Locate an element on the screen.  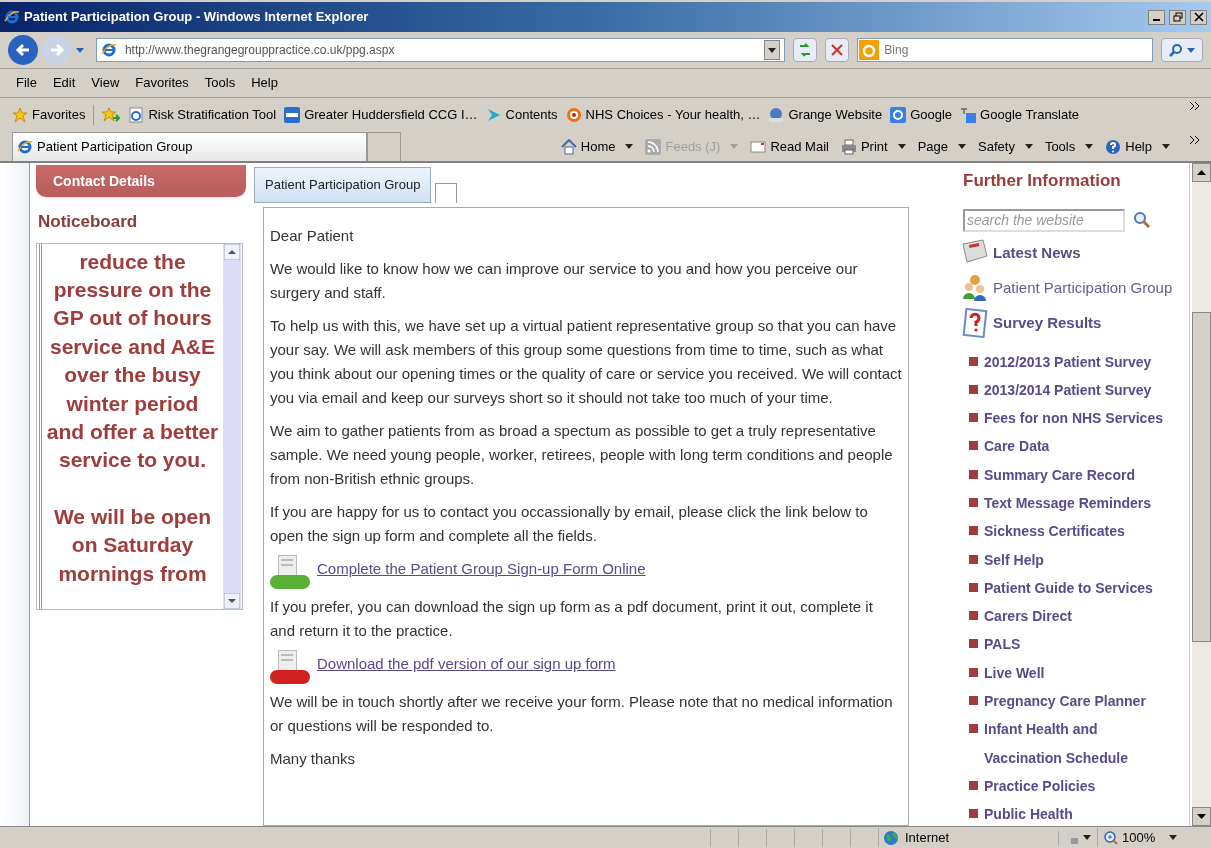
sidebar-link: Infant Health and Vaccination Schedule is located at coordinates (1079, 743).